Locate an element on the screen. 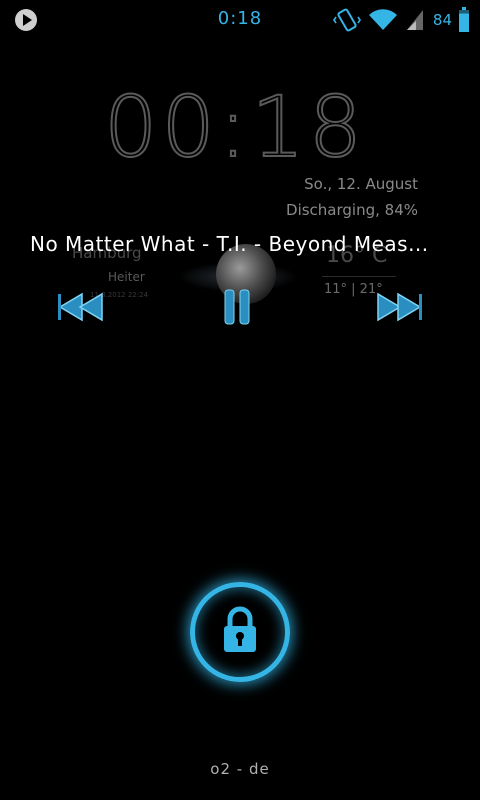  cell-signal-icon is located at coordinates (414, 20).